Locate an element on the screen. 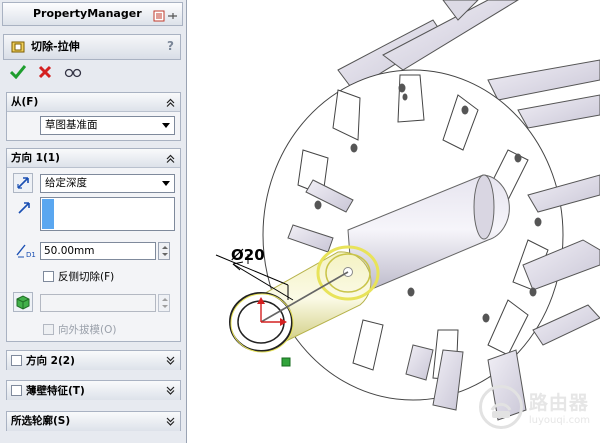 This screenshot has height=443, width=600. router-logo-icon is located at coordinates (500, 407).